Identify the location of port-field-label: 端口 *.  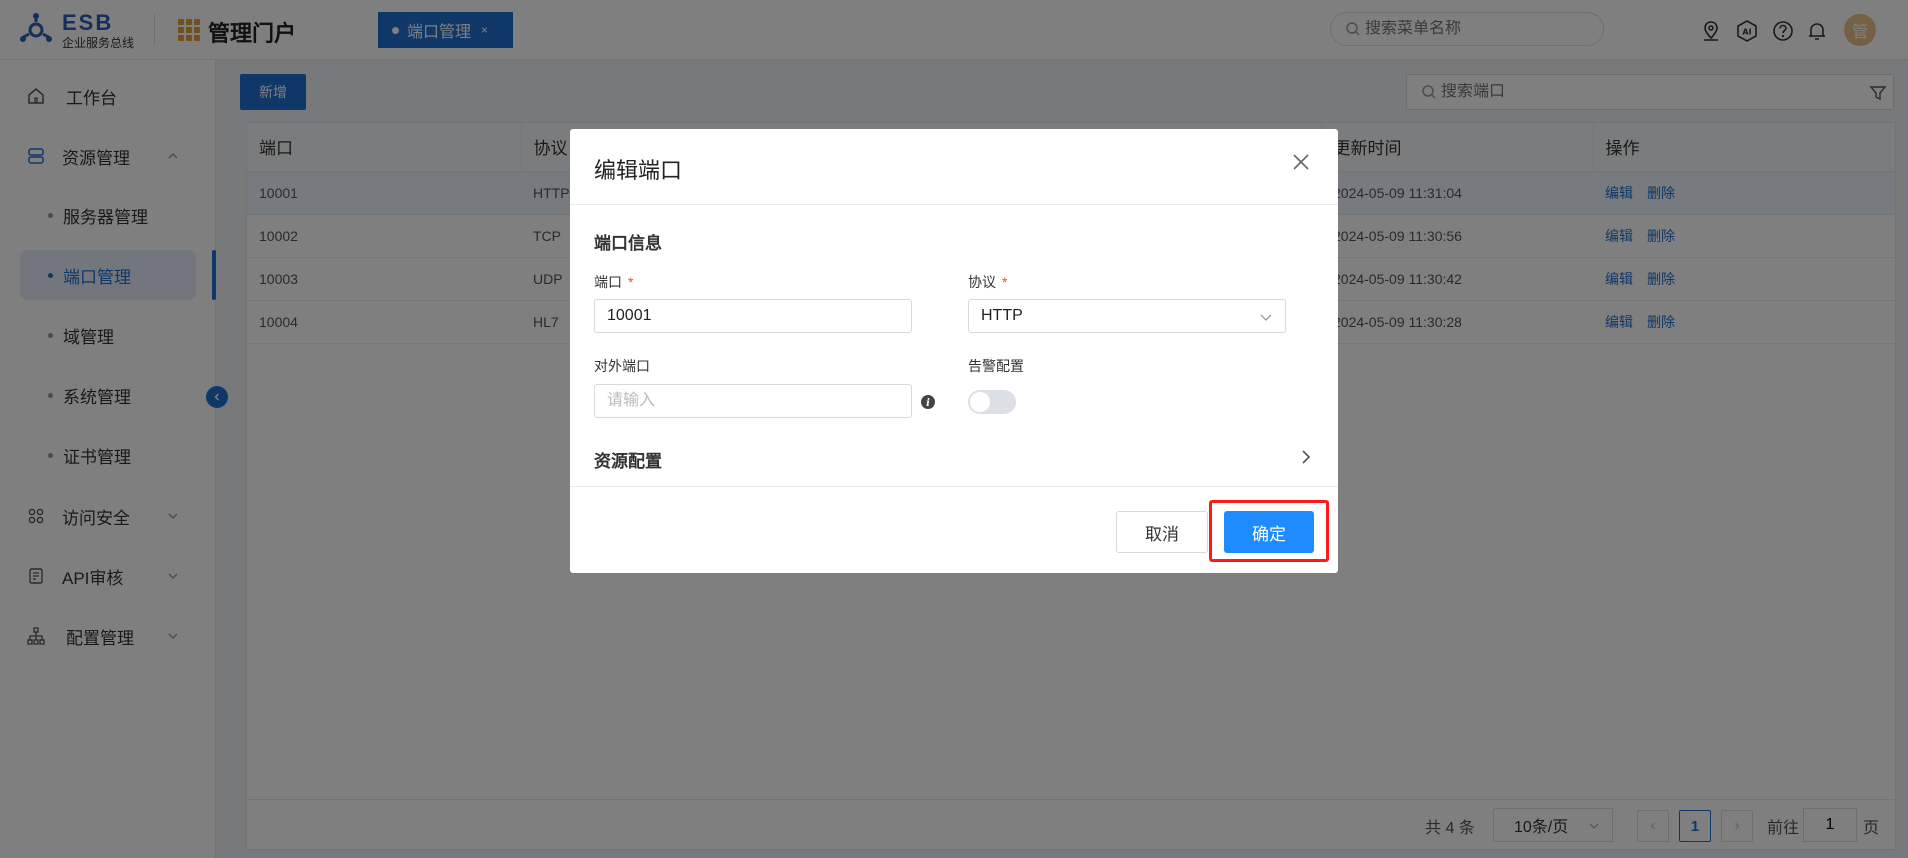
(613, 282).